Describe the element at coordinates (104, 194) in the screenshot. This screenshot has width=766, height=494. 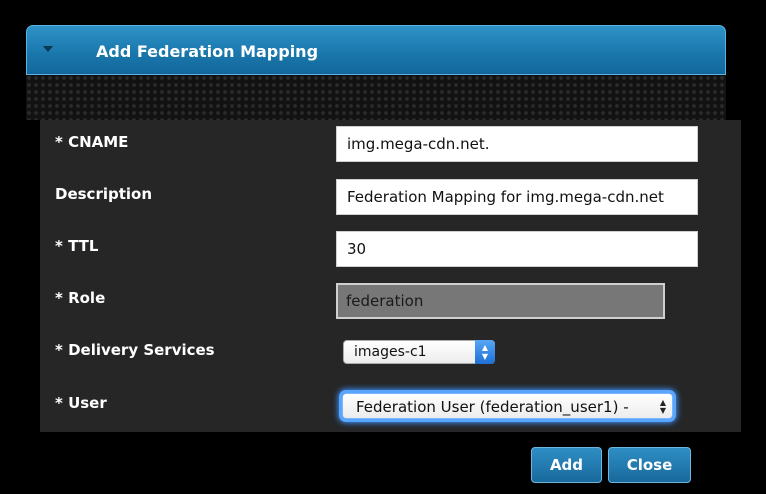
I see `description-label: Description` at that location.